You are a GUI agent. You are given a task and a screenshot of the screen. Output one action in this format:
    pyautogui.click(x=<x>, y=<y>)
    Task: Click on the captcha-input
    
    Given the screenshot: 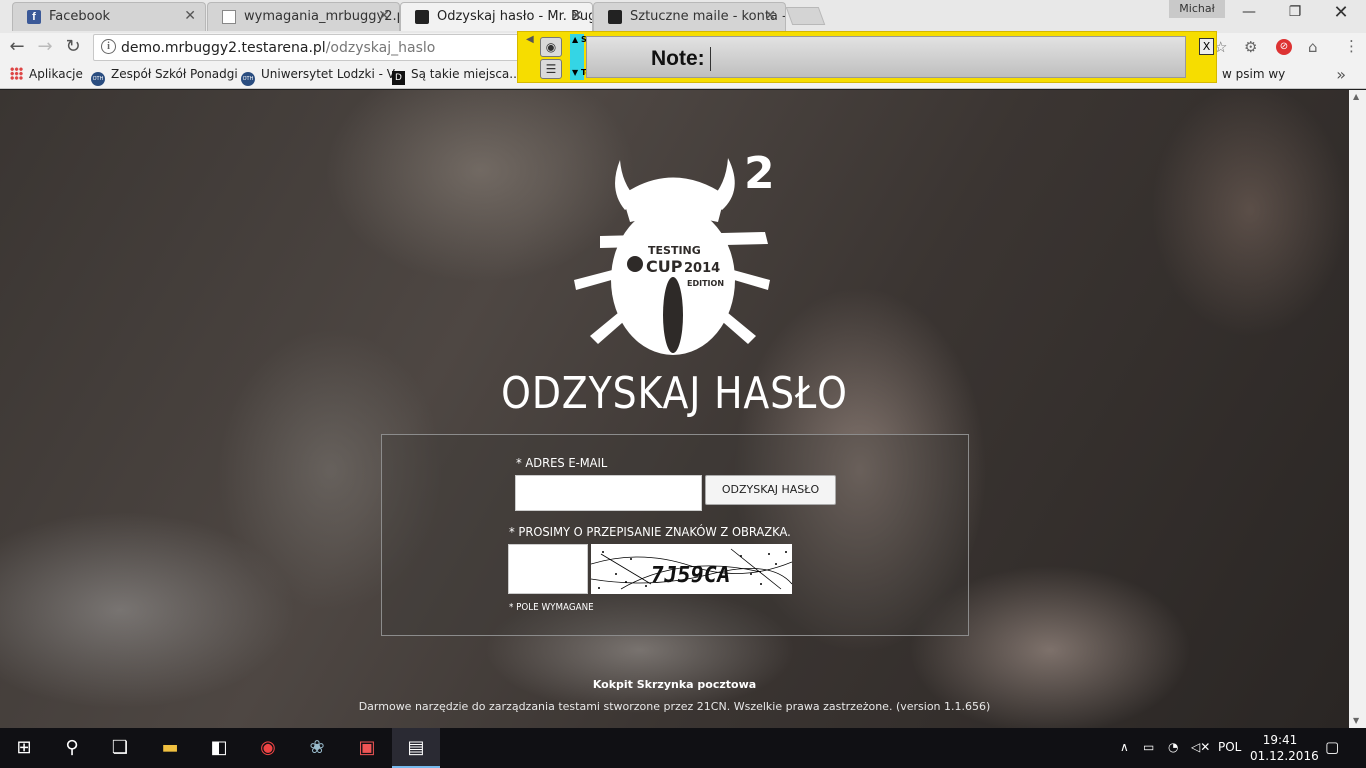 What is the action you would take?
    pyautogui.click(x=548, y=569)
    